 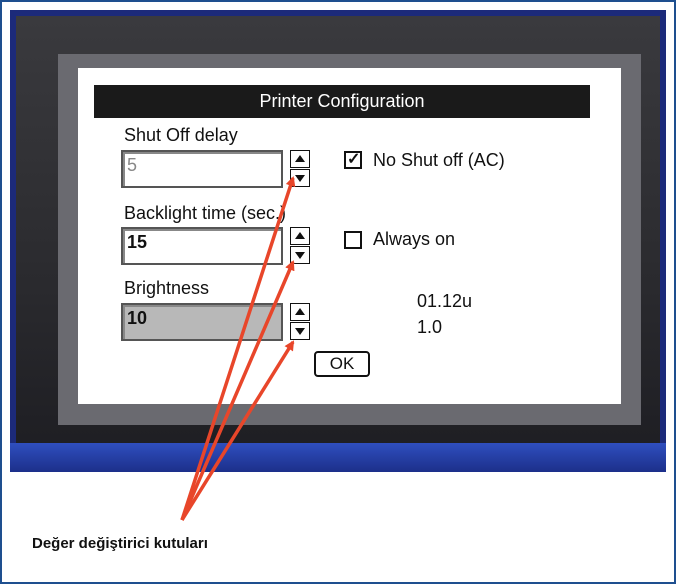 I want to click on callout-arrow-brightness, so click(x=237, y=430).